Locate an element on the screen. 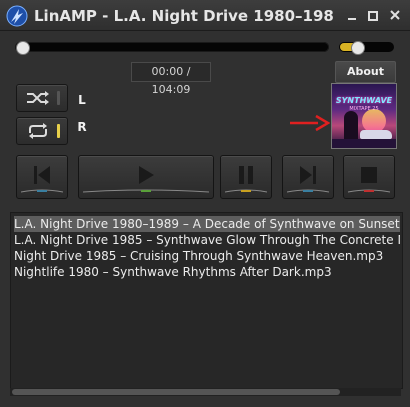 The width and height of the screenshot is (410, 407). next-button is located at coordinates (308, 177).